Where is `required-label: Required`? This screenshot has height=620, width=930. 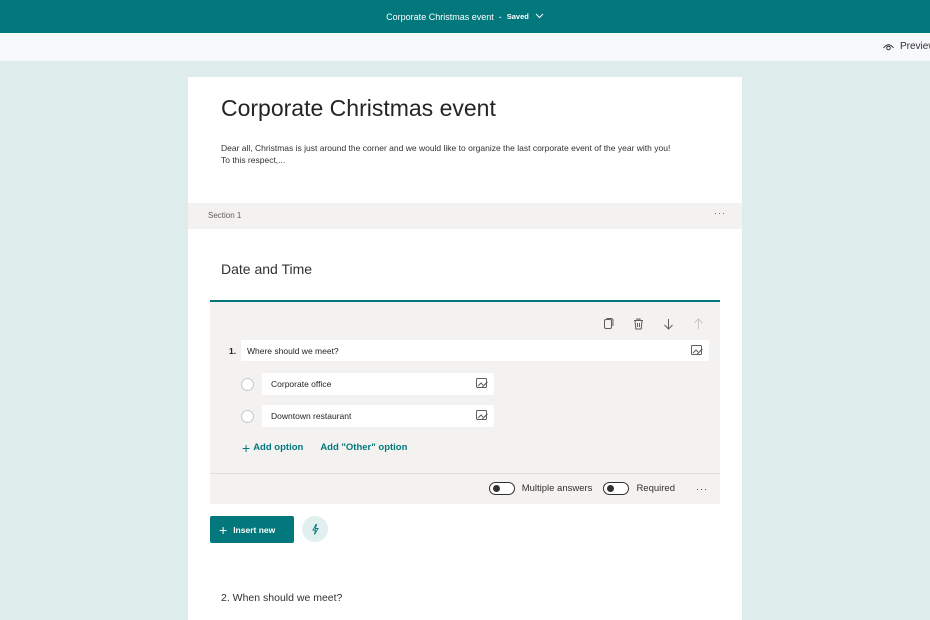 required-label: Required is located at coordinates (655, 488).